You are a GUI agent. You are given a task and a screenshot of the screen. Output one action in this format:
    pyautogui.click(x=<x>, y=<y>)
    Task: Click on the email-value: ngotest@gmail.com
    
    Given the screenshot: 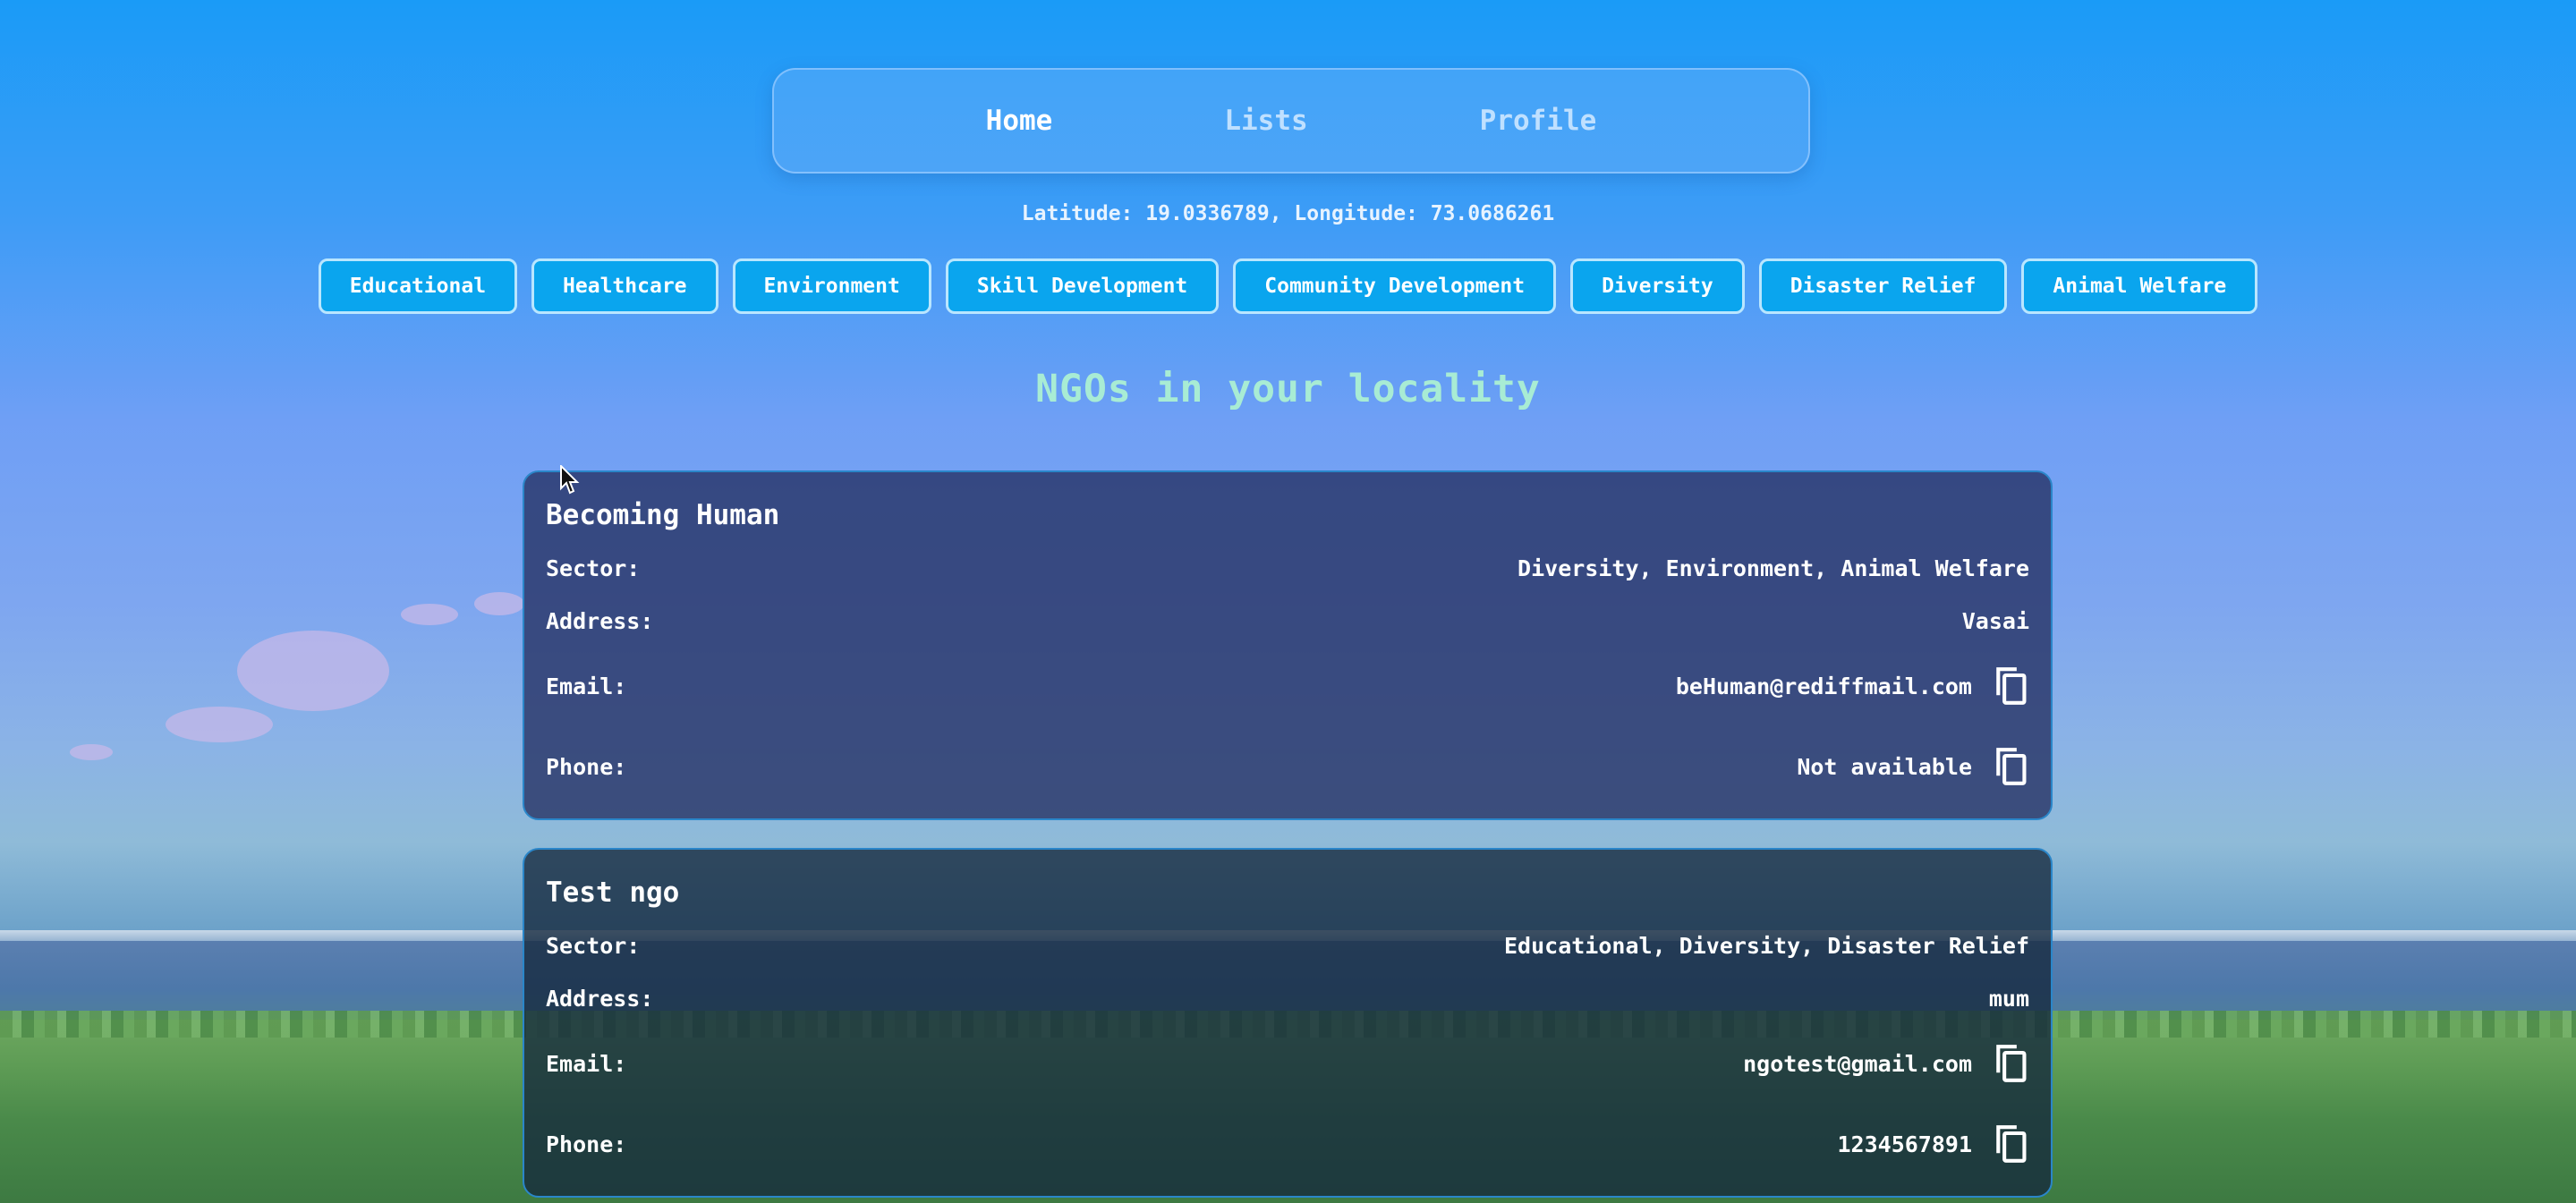 What is the action you would take?
    pyautogui.click(x=1857, y=1063)
    